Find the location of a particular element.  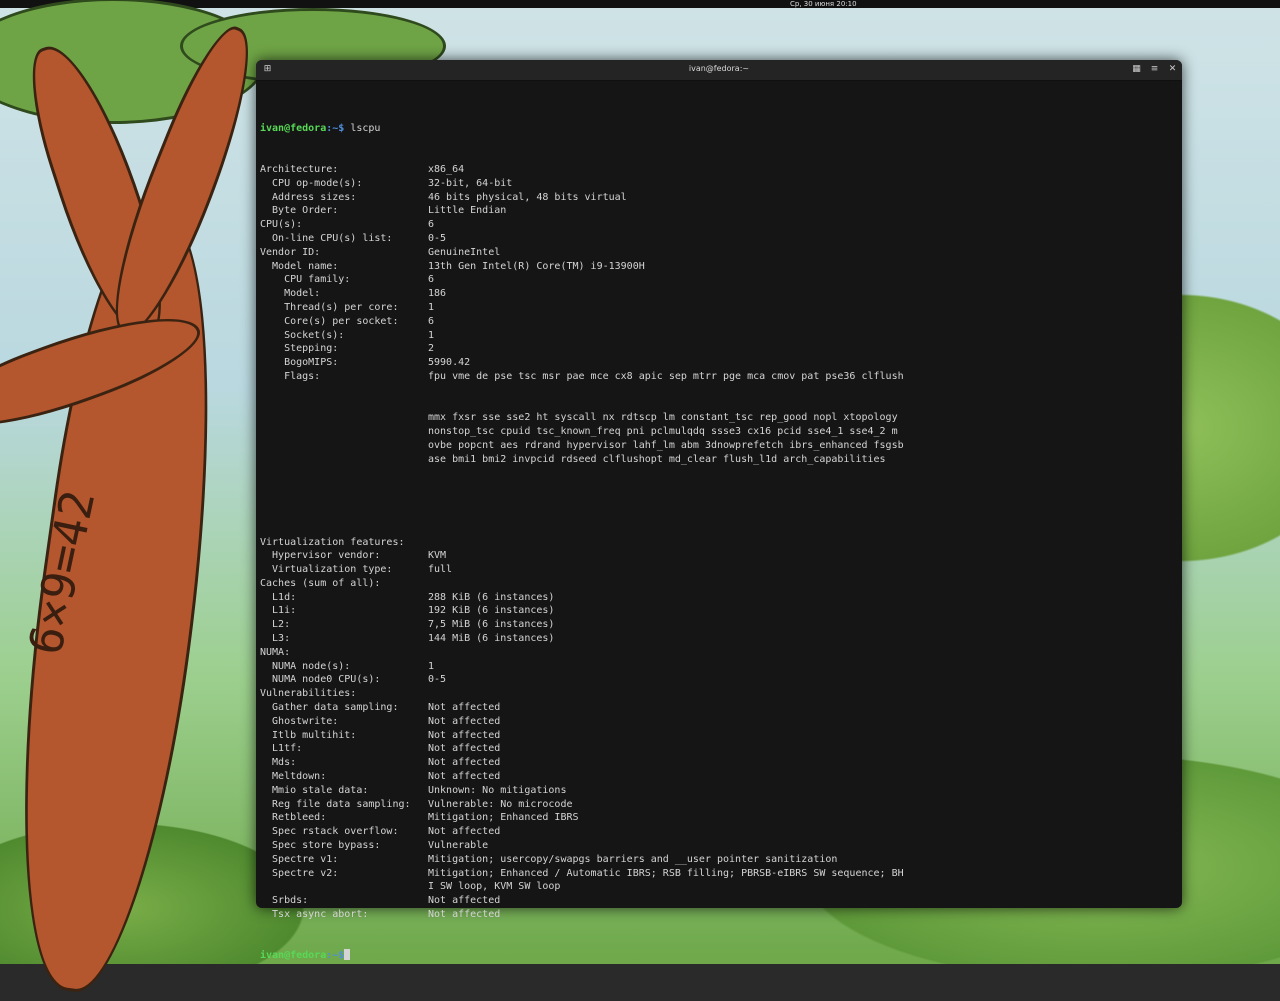

field-key: NUMA node0 CPU(s): is located at coordinates (320, 680).